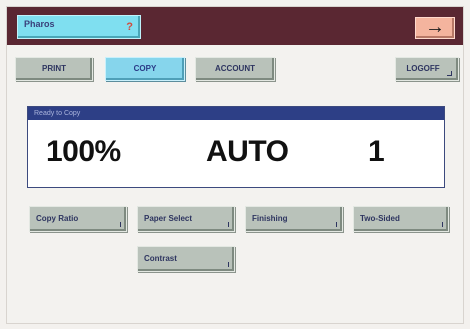  I want to click on forward-arrow-button: →, so click(435, 28).